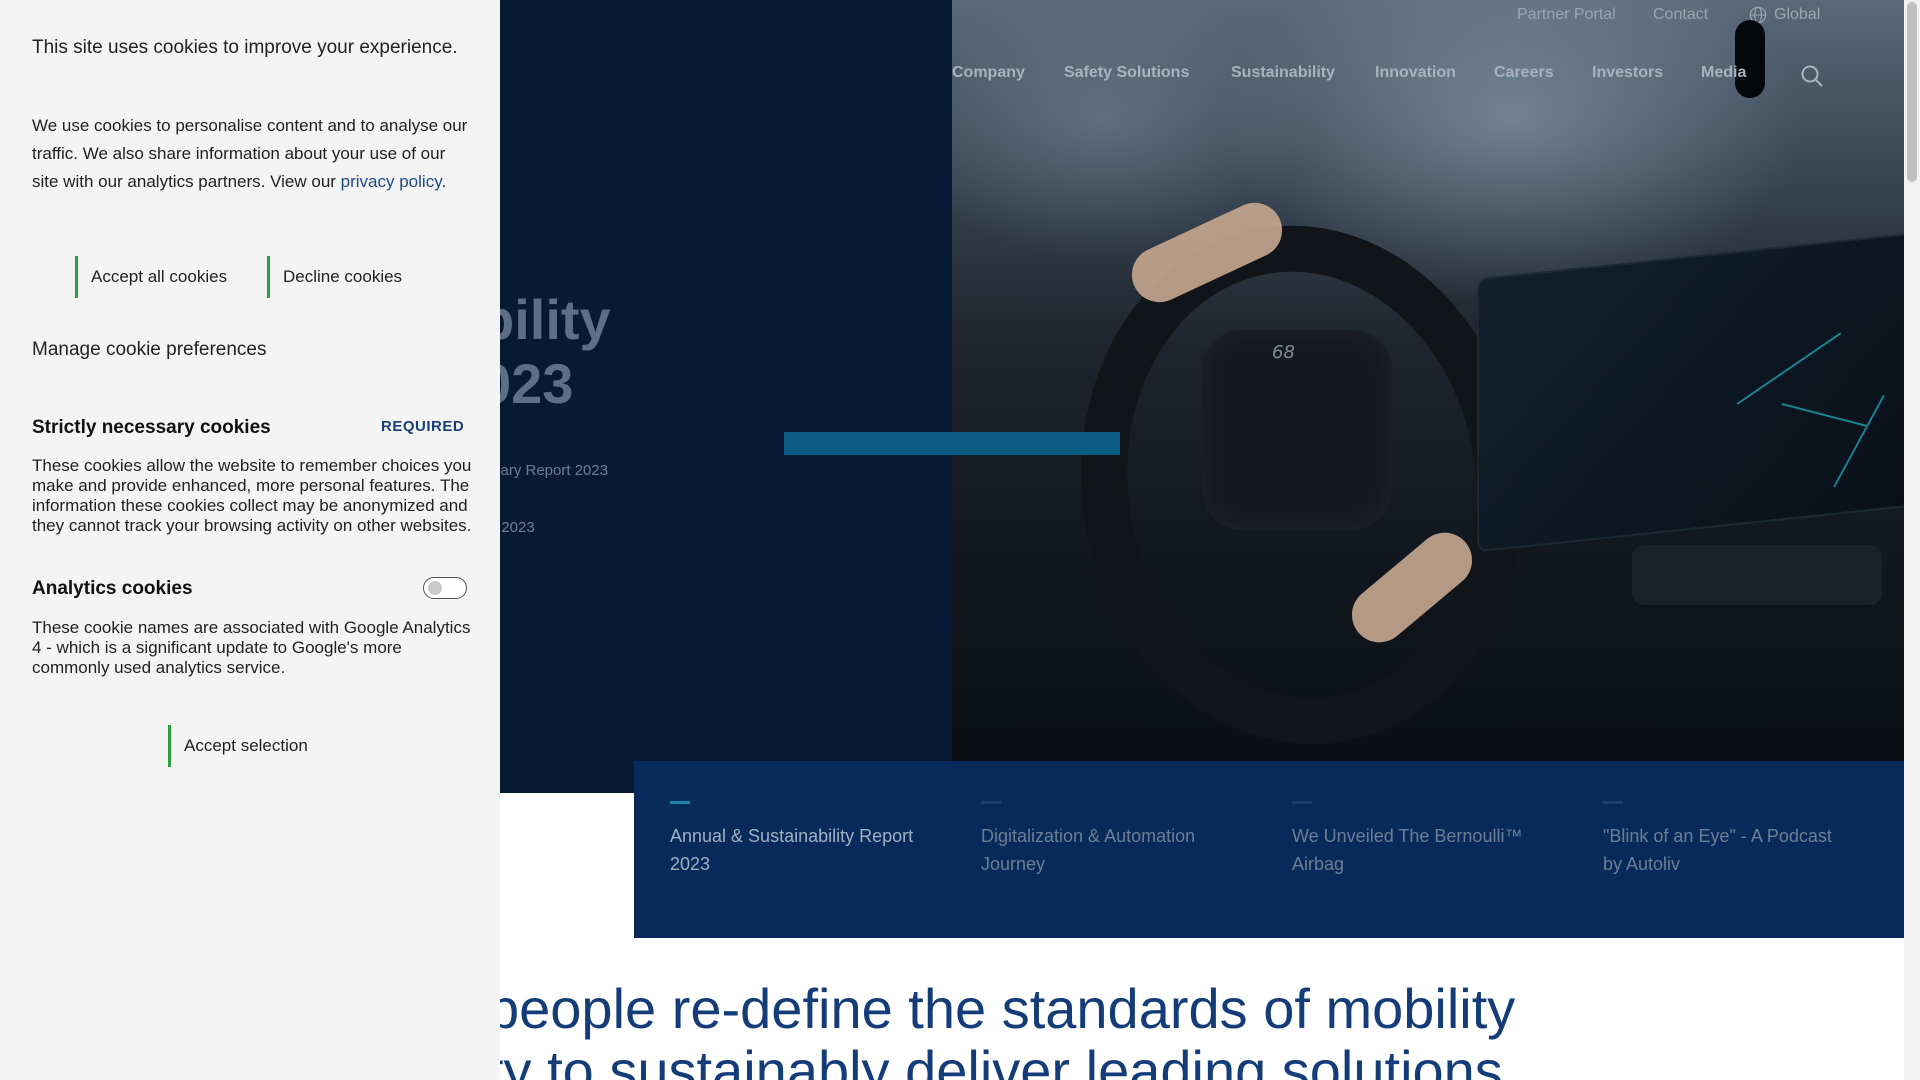 This screenshot has height=1080, width=1920. I want to click on scrollbar-thumb, so click(1912, 92).